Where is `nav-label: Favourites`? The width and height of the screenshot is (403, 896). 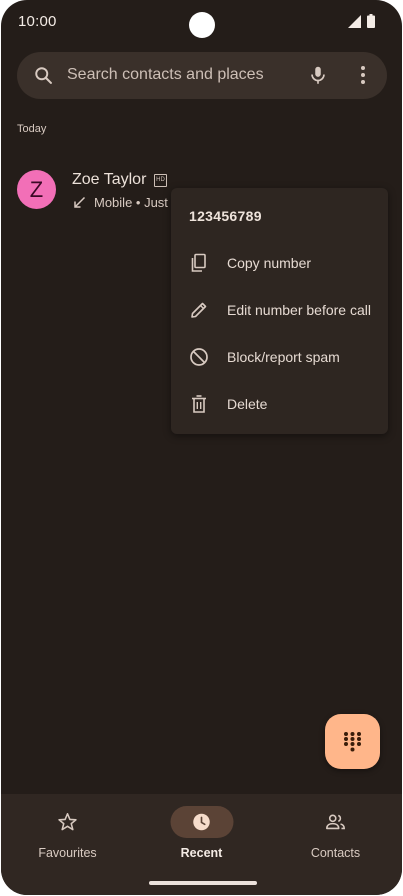 nav-label: Favourites is located at coordinates (67, 853).